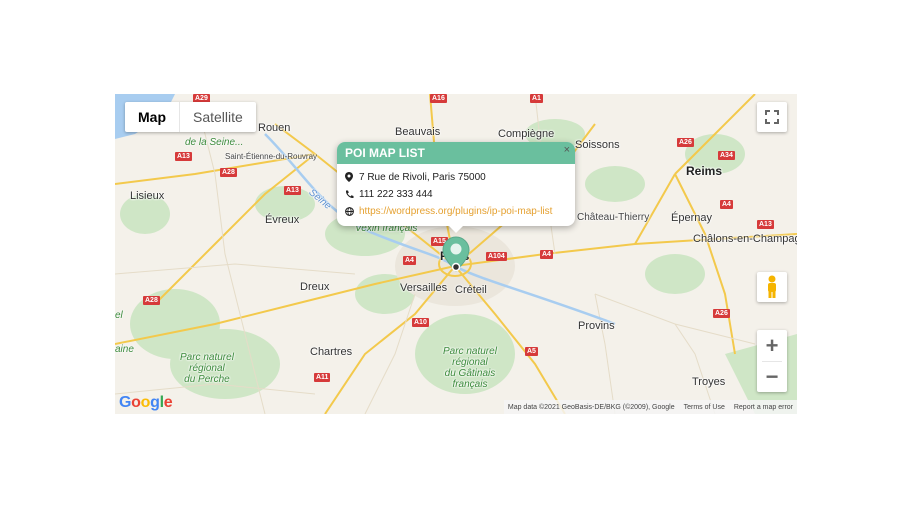  What do you see at coordinates (438, 98) in the screenshot?
I see `road-shield: A16` at bounding box center [438, 98].